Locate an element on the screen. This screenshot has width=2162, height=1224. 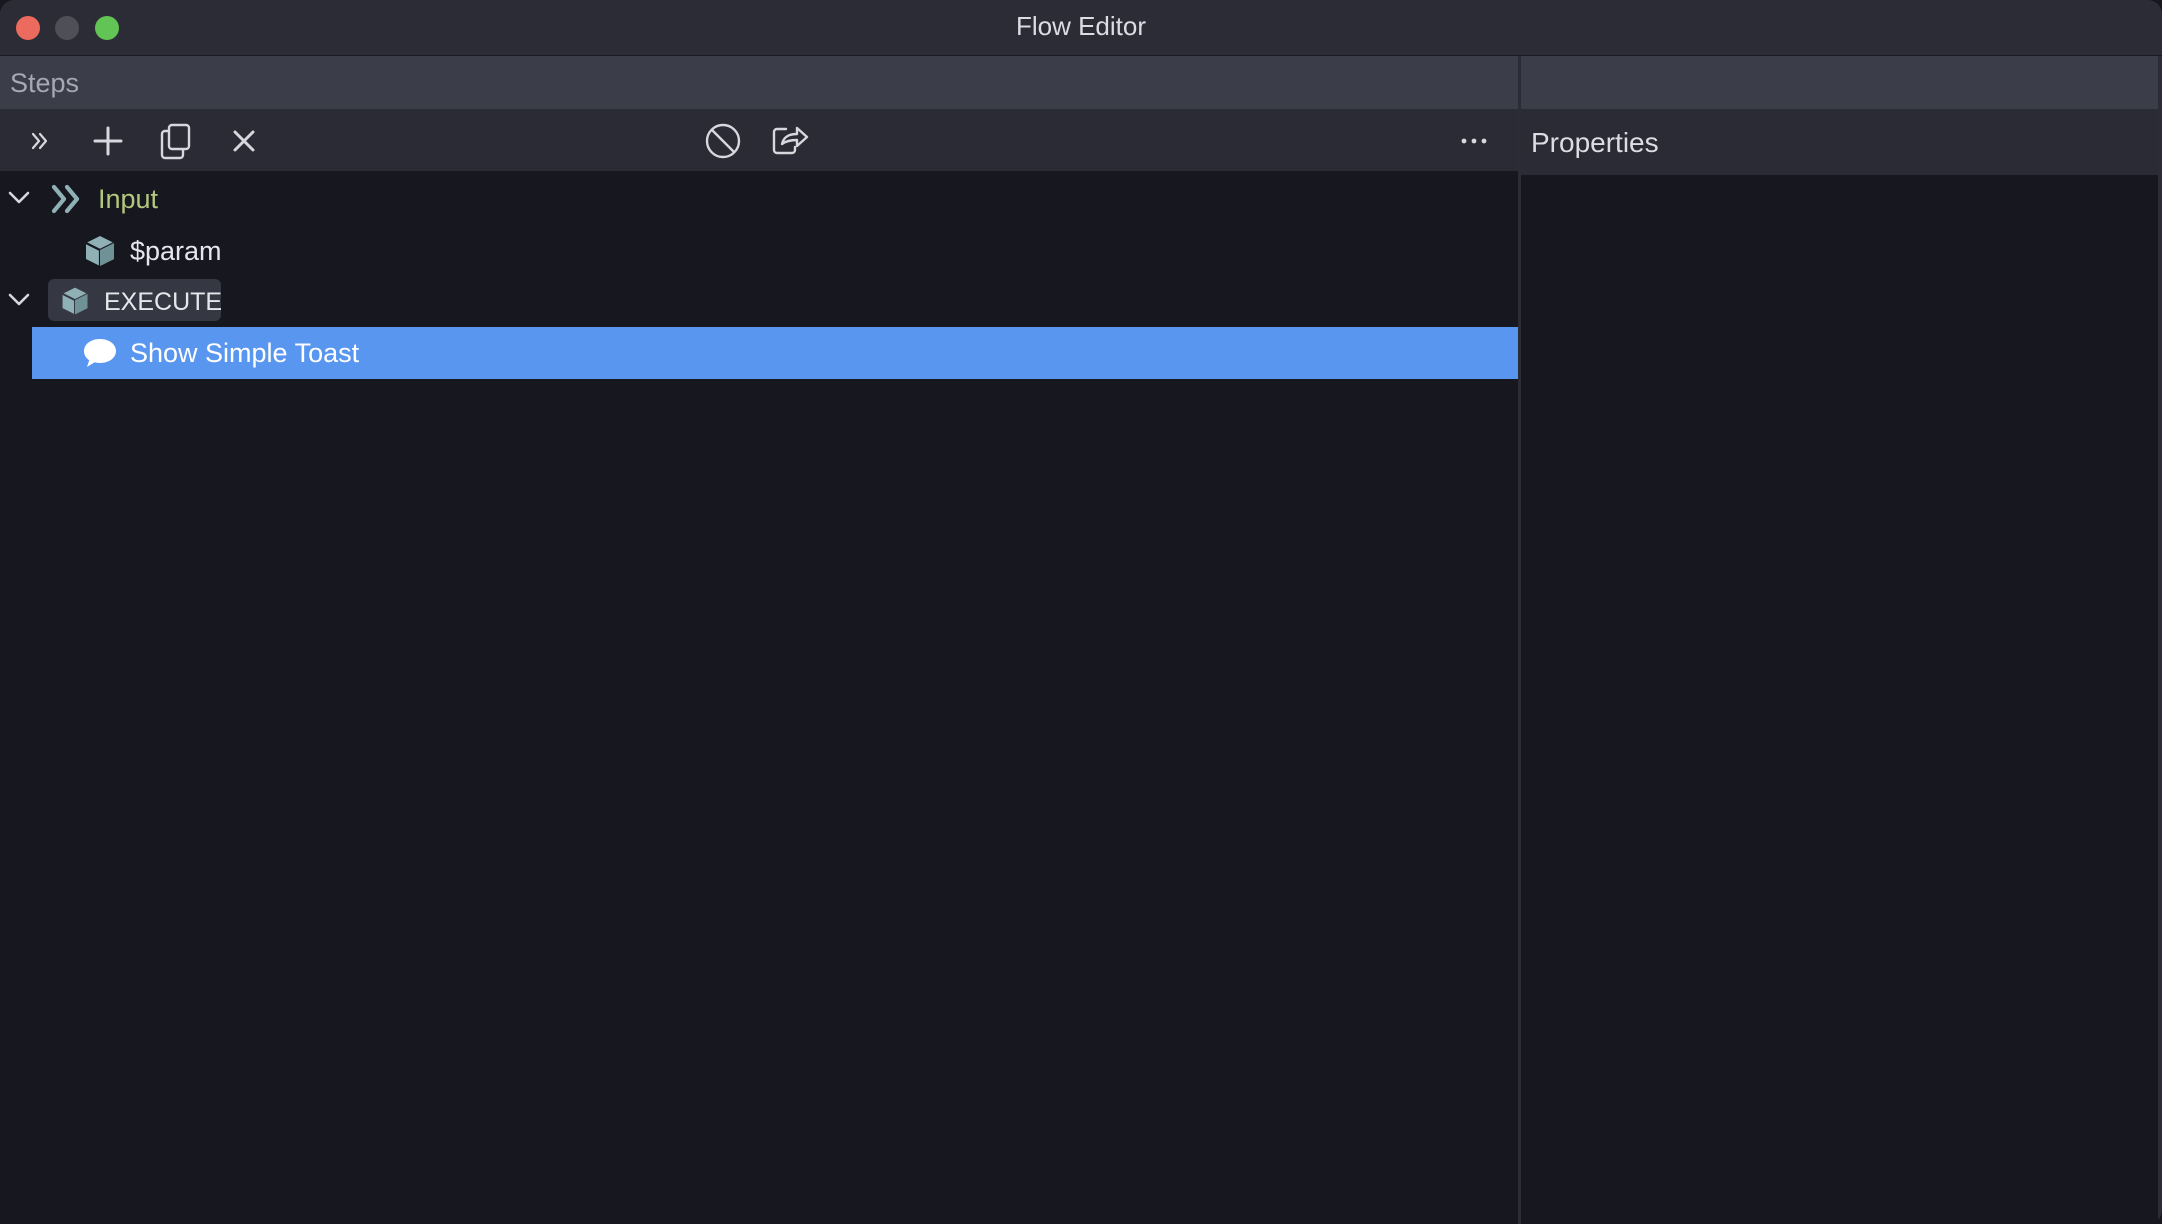
plus-icon is located at coordinates (108, 141).